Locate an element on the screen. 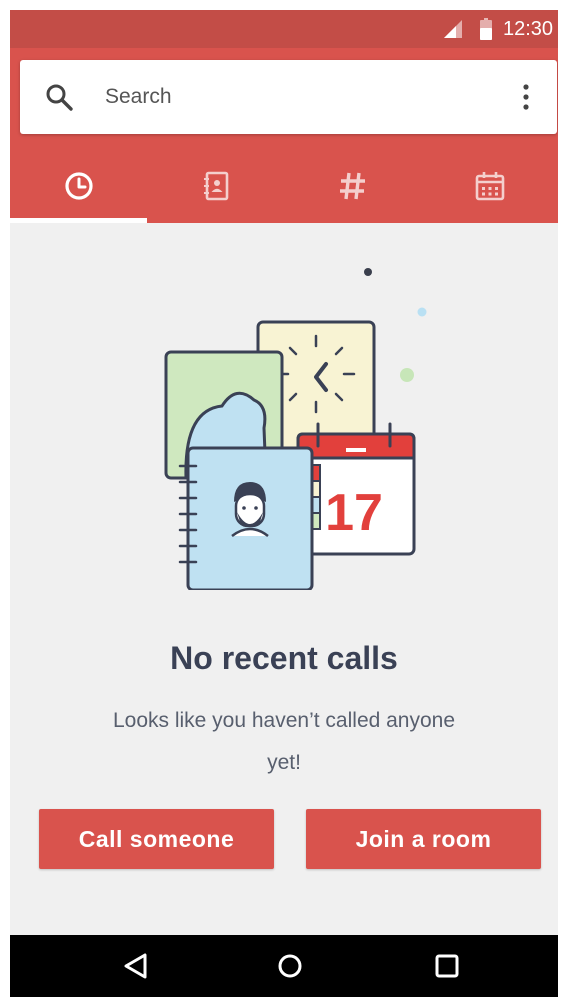 The image size is (570, 997). search-bar is located at coordinates (288, 97).